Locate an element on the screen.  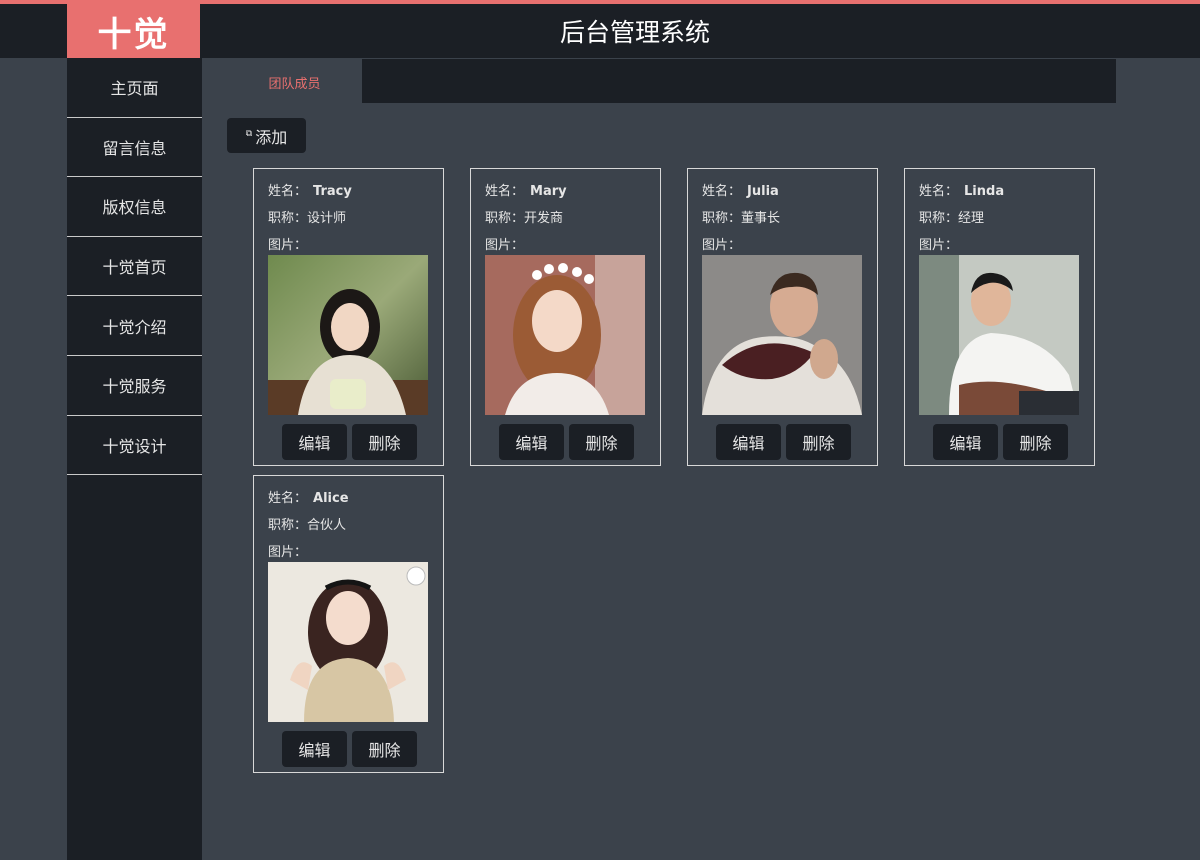
sidebar-item-copyright: 版权信息 is located at coordinates (134, 207).